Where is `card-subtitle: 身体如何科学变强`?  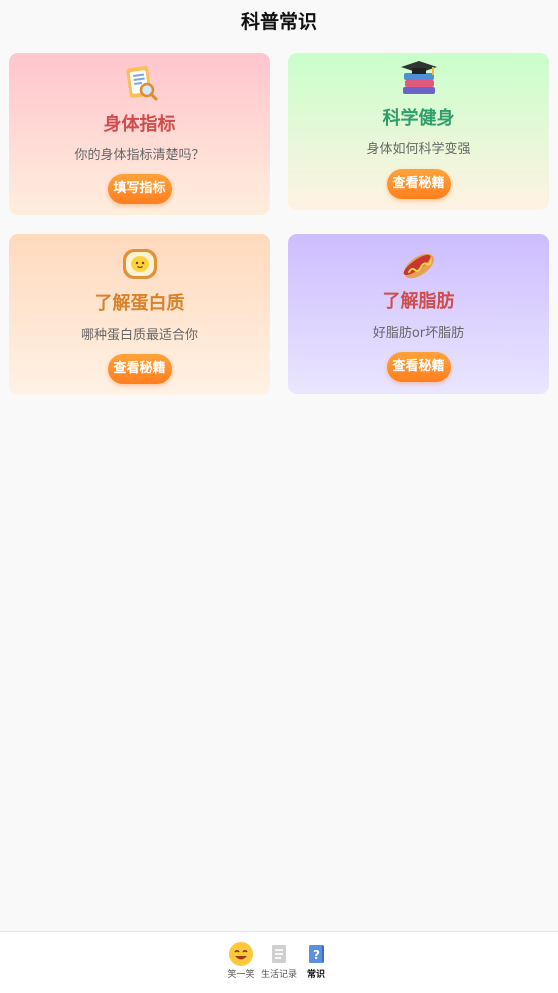 card-subtitle: 身体如何科学变强 is located at coordinates (418, 149).